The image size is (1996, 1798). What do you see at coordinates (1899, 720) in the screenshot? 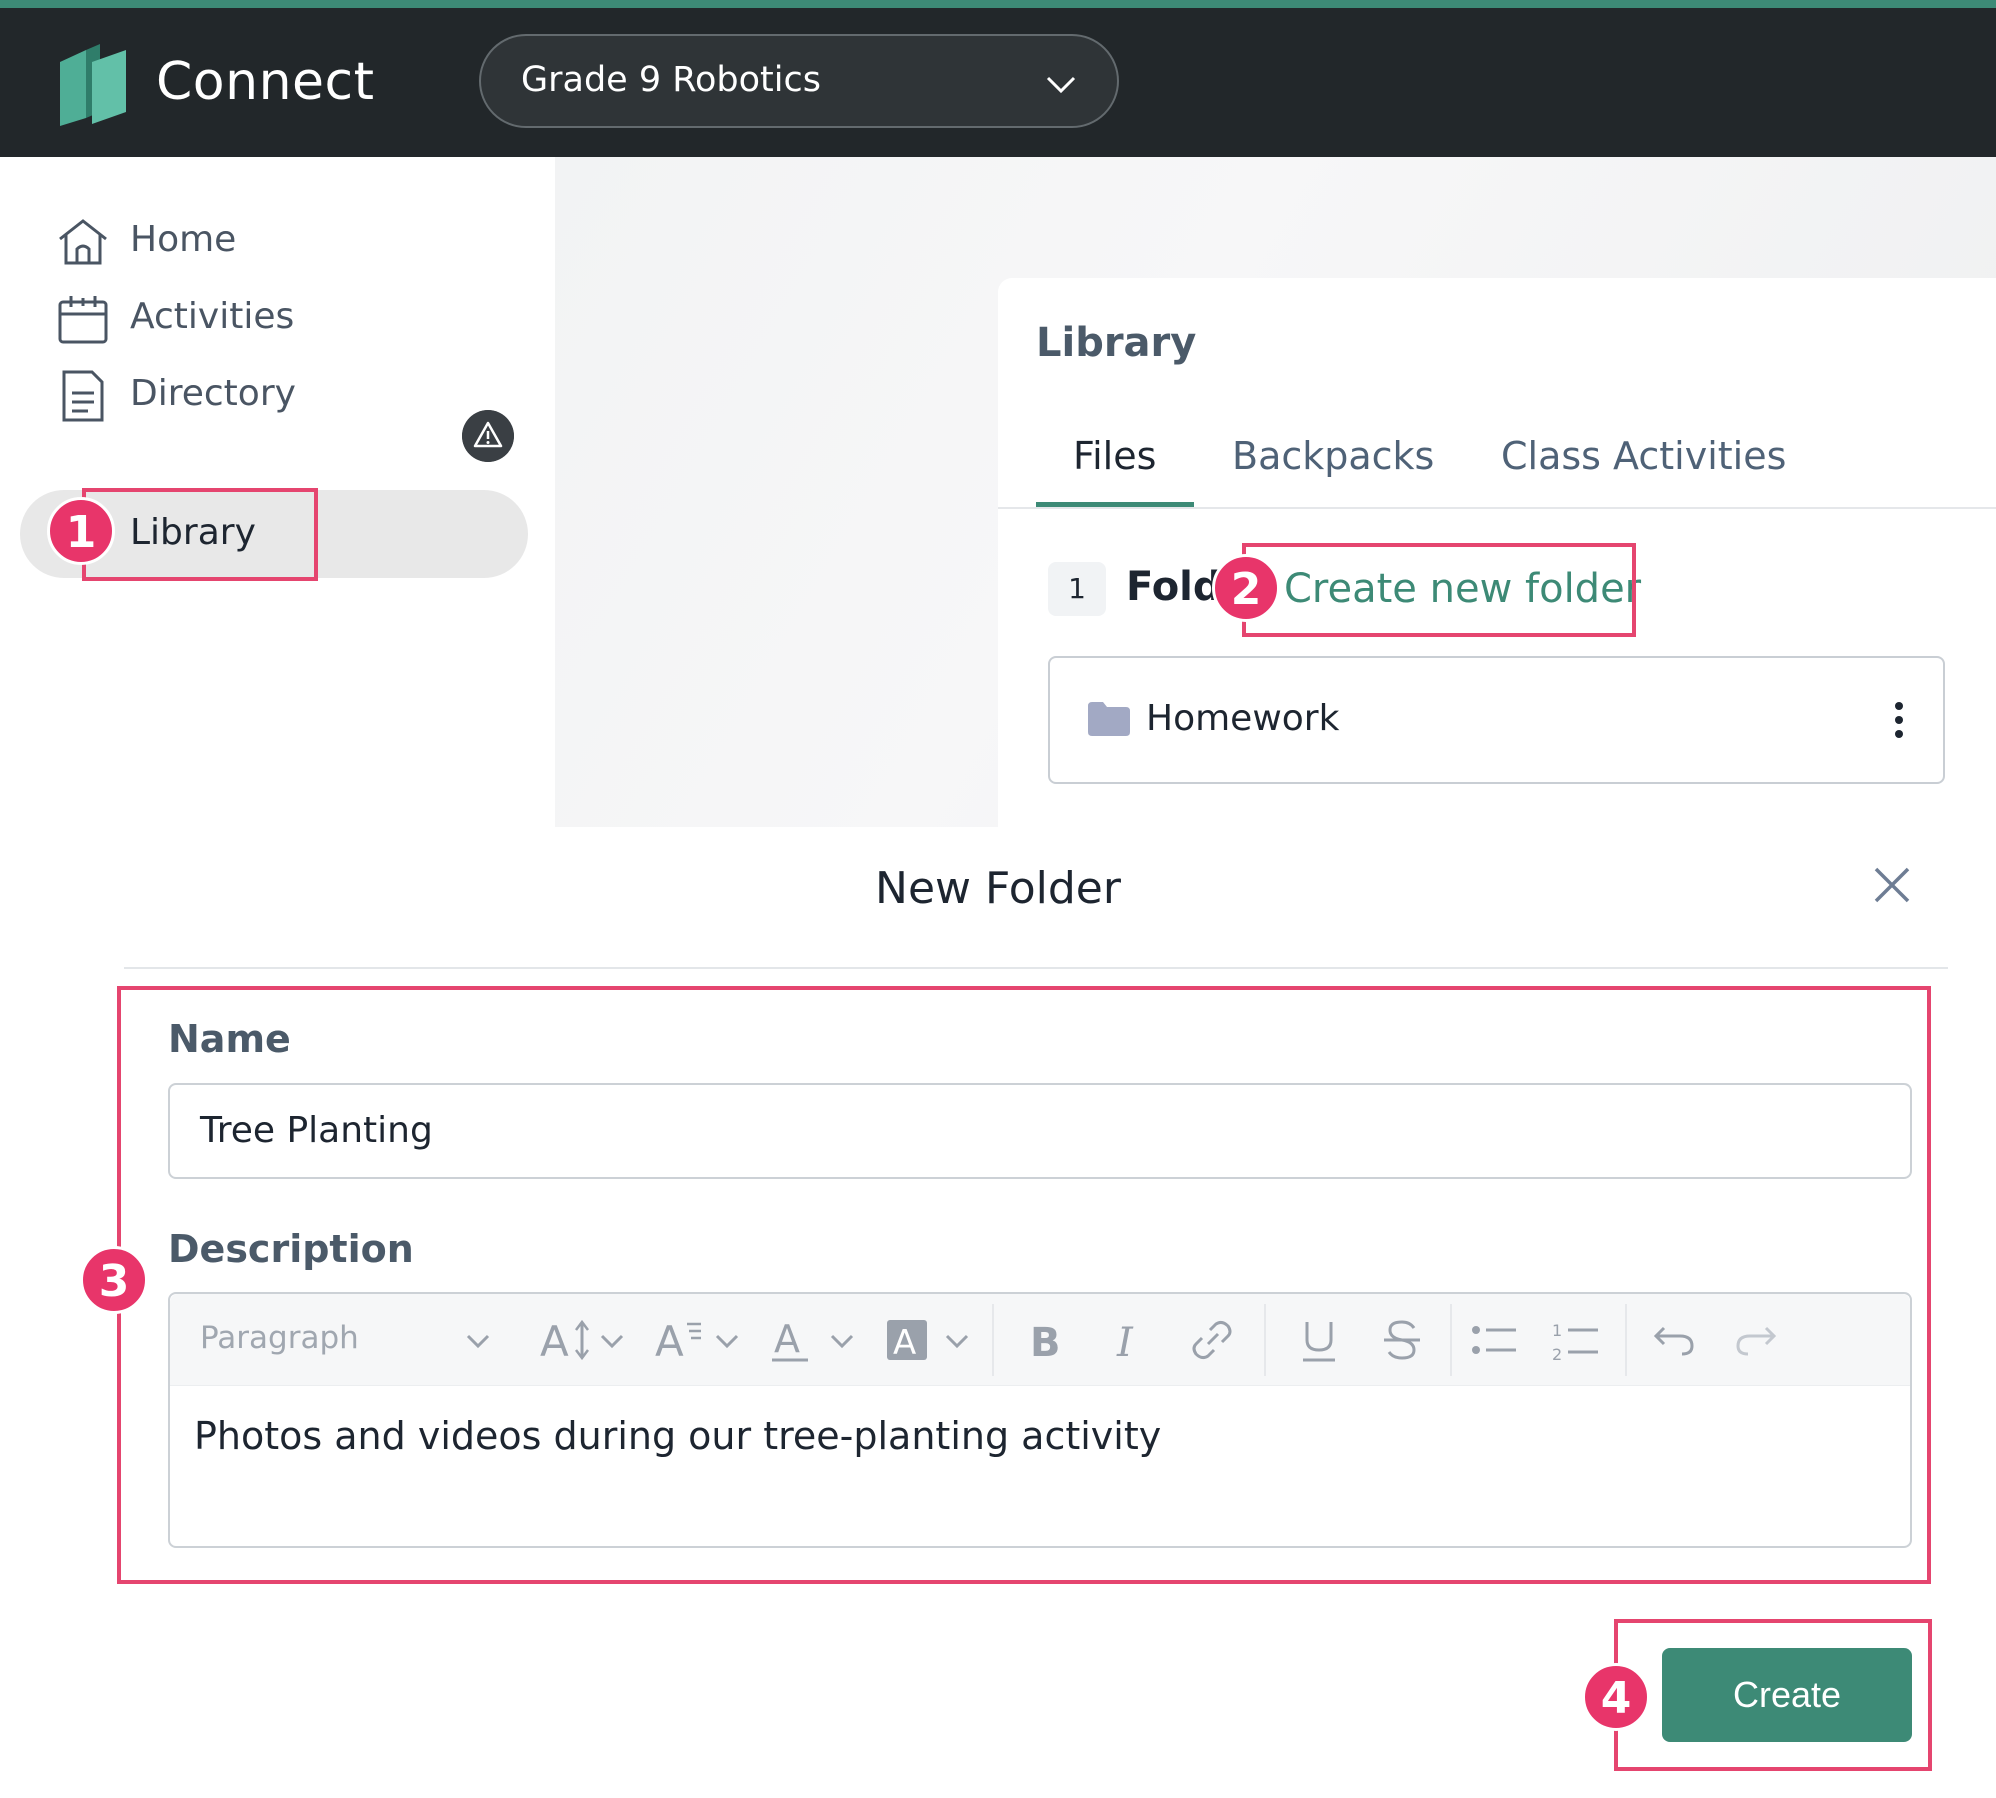
I see `more-options-icon` at bounding box center [1899, 720].